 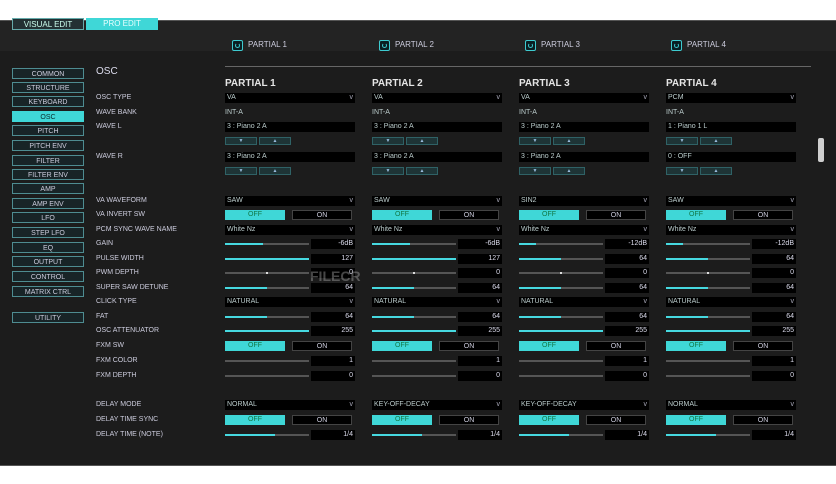 What do you see at coordinates (406, 45) in the screenshot?
I see `tab-partial-2: PARTIAL 2` at bounding box center [406, 45].